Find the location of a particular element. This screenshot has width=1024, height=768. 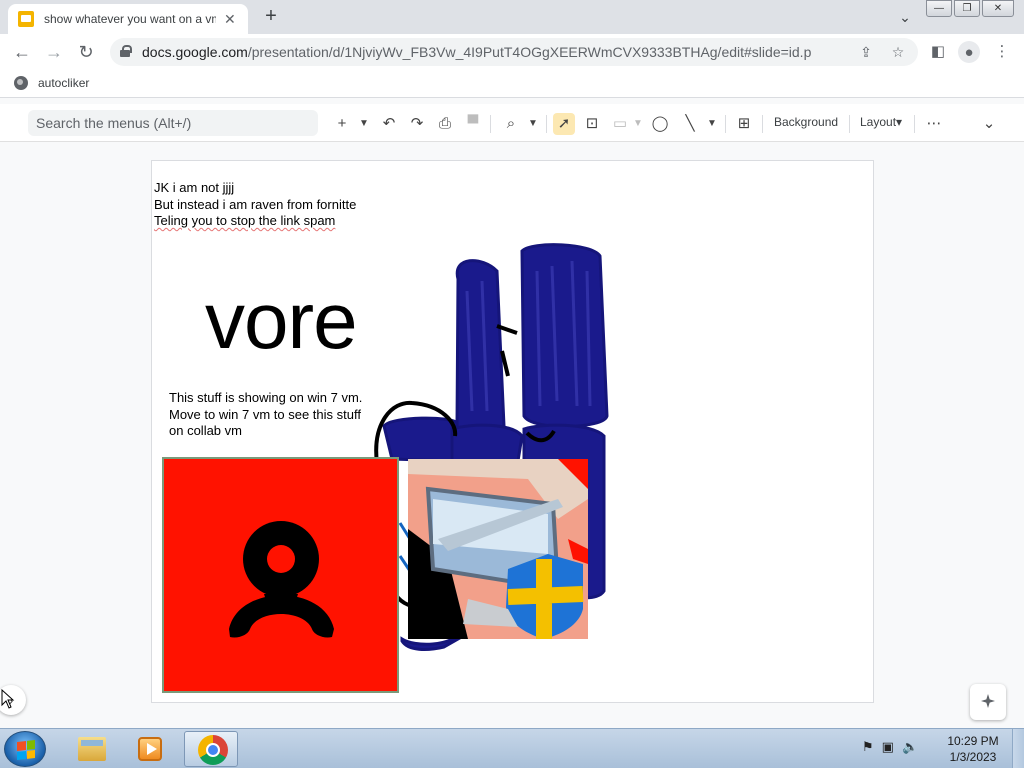

line-icon: ╲ is located at coordinates (690, 124).